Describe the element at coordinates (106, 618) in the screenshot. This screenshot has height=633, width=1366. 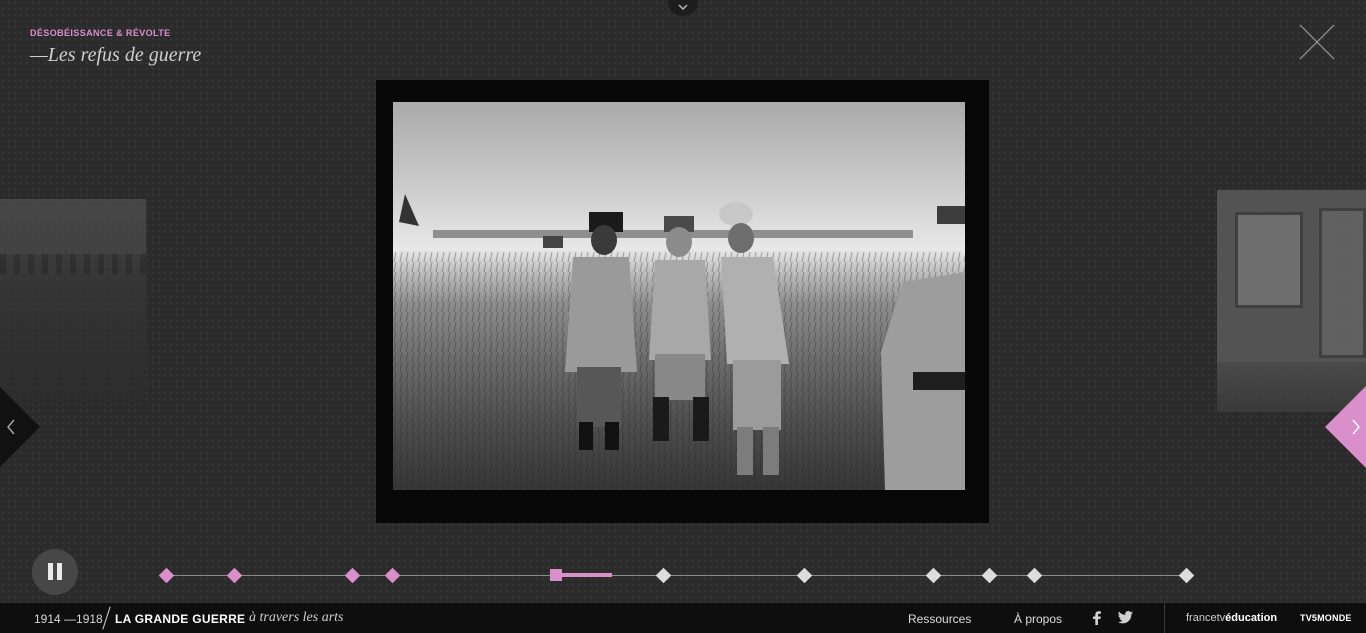
I see `footer-slash` at that location.